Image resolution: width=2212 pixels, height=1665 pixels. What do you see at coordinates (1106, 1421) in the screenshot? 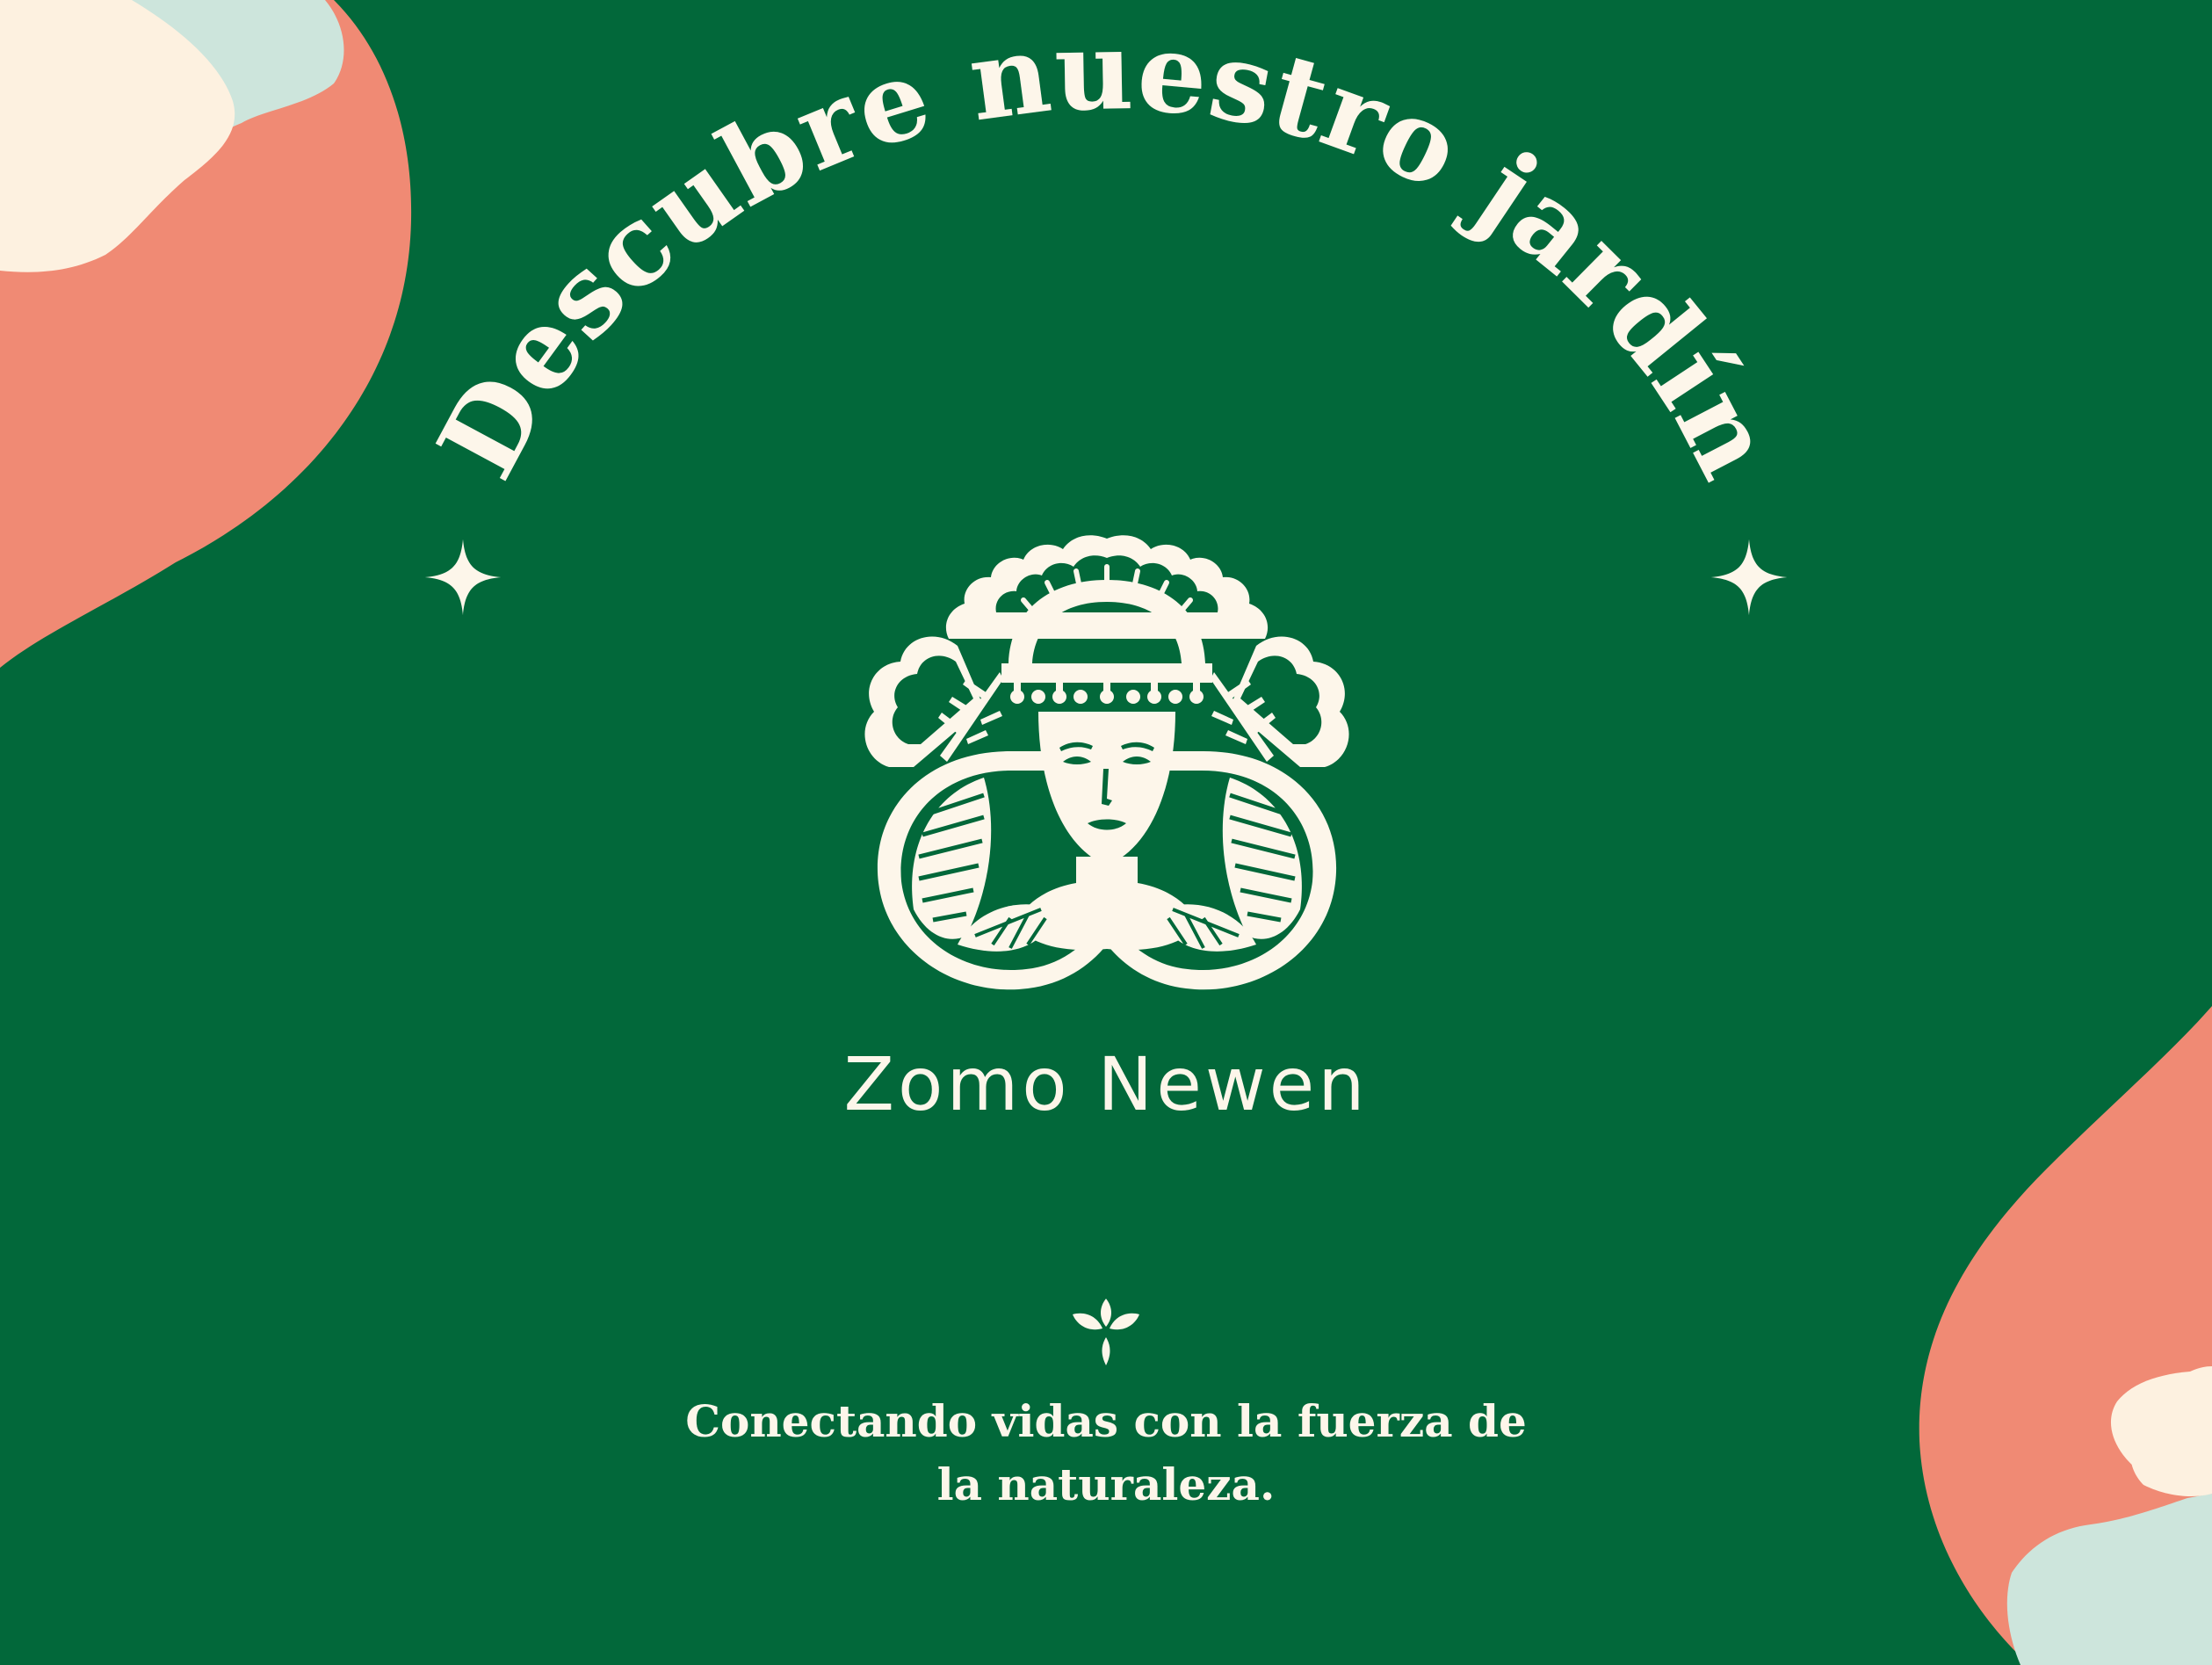
I see `tagline-line-1: Conectando vidas con la fuerza de` at bounding box center [1106, 1421].